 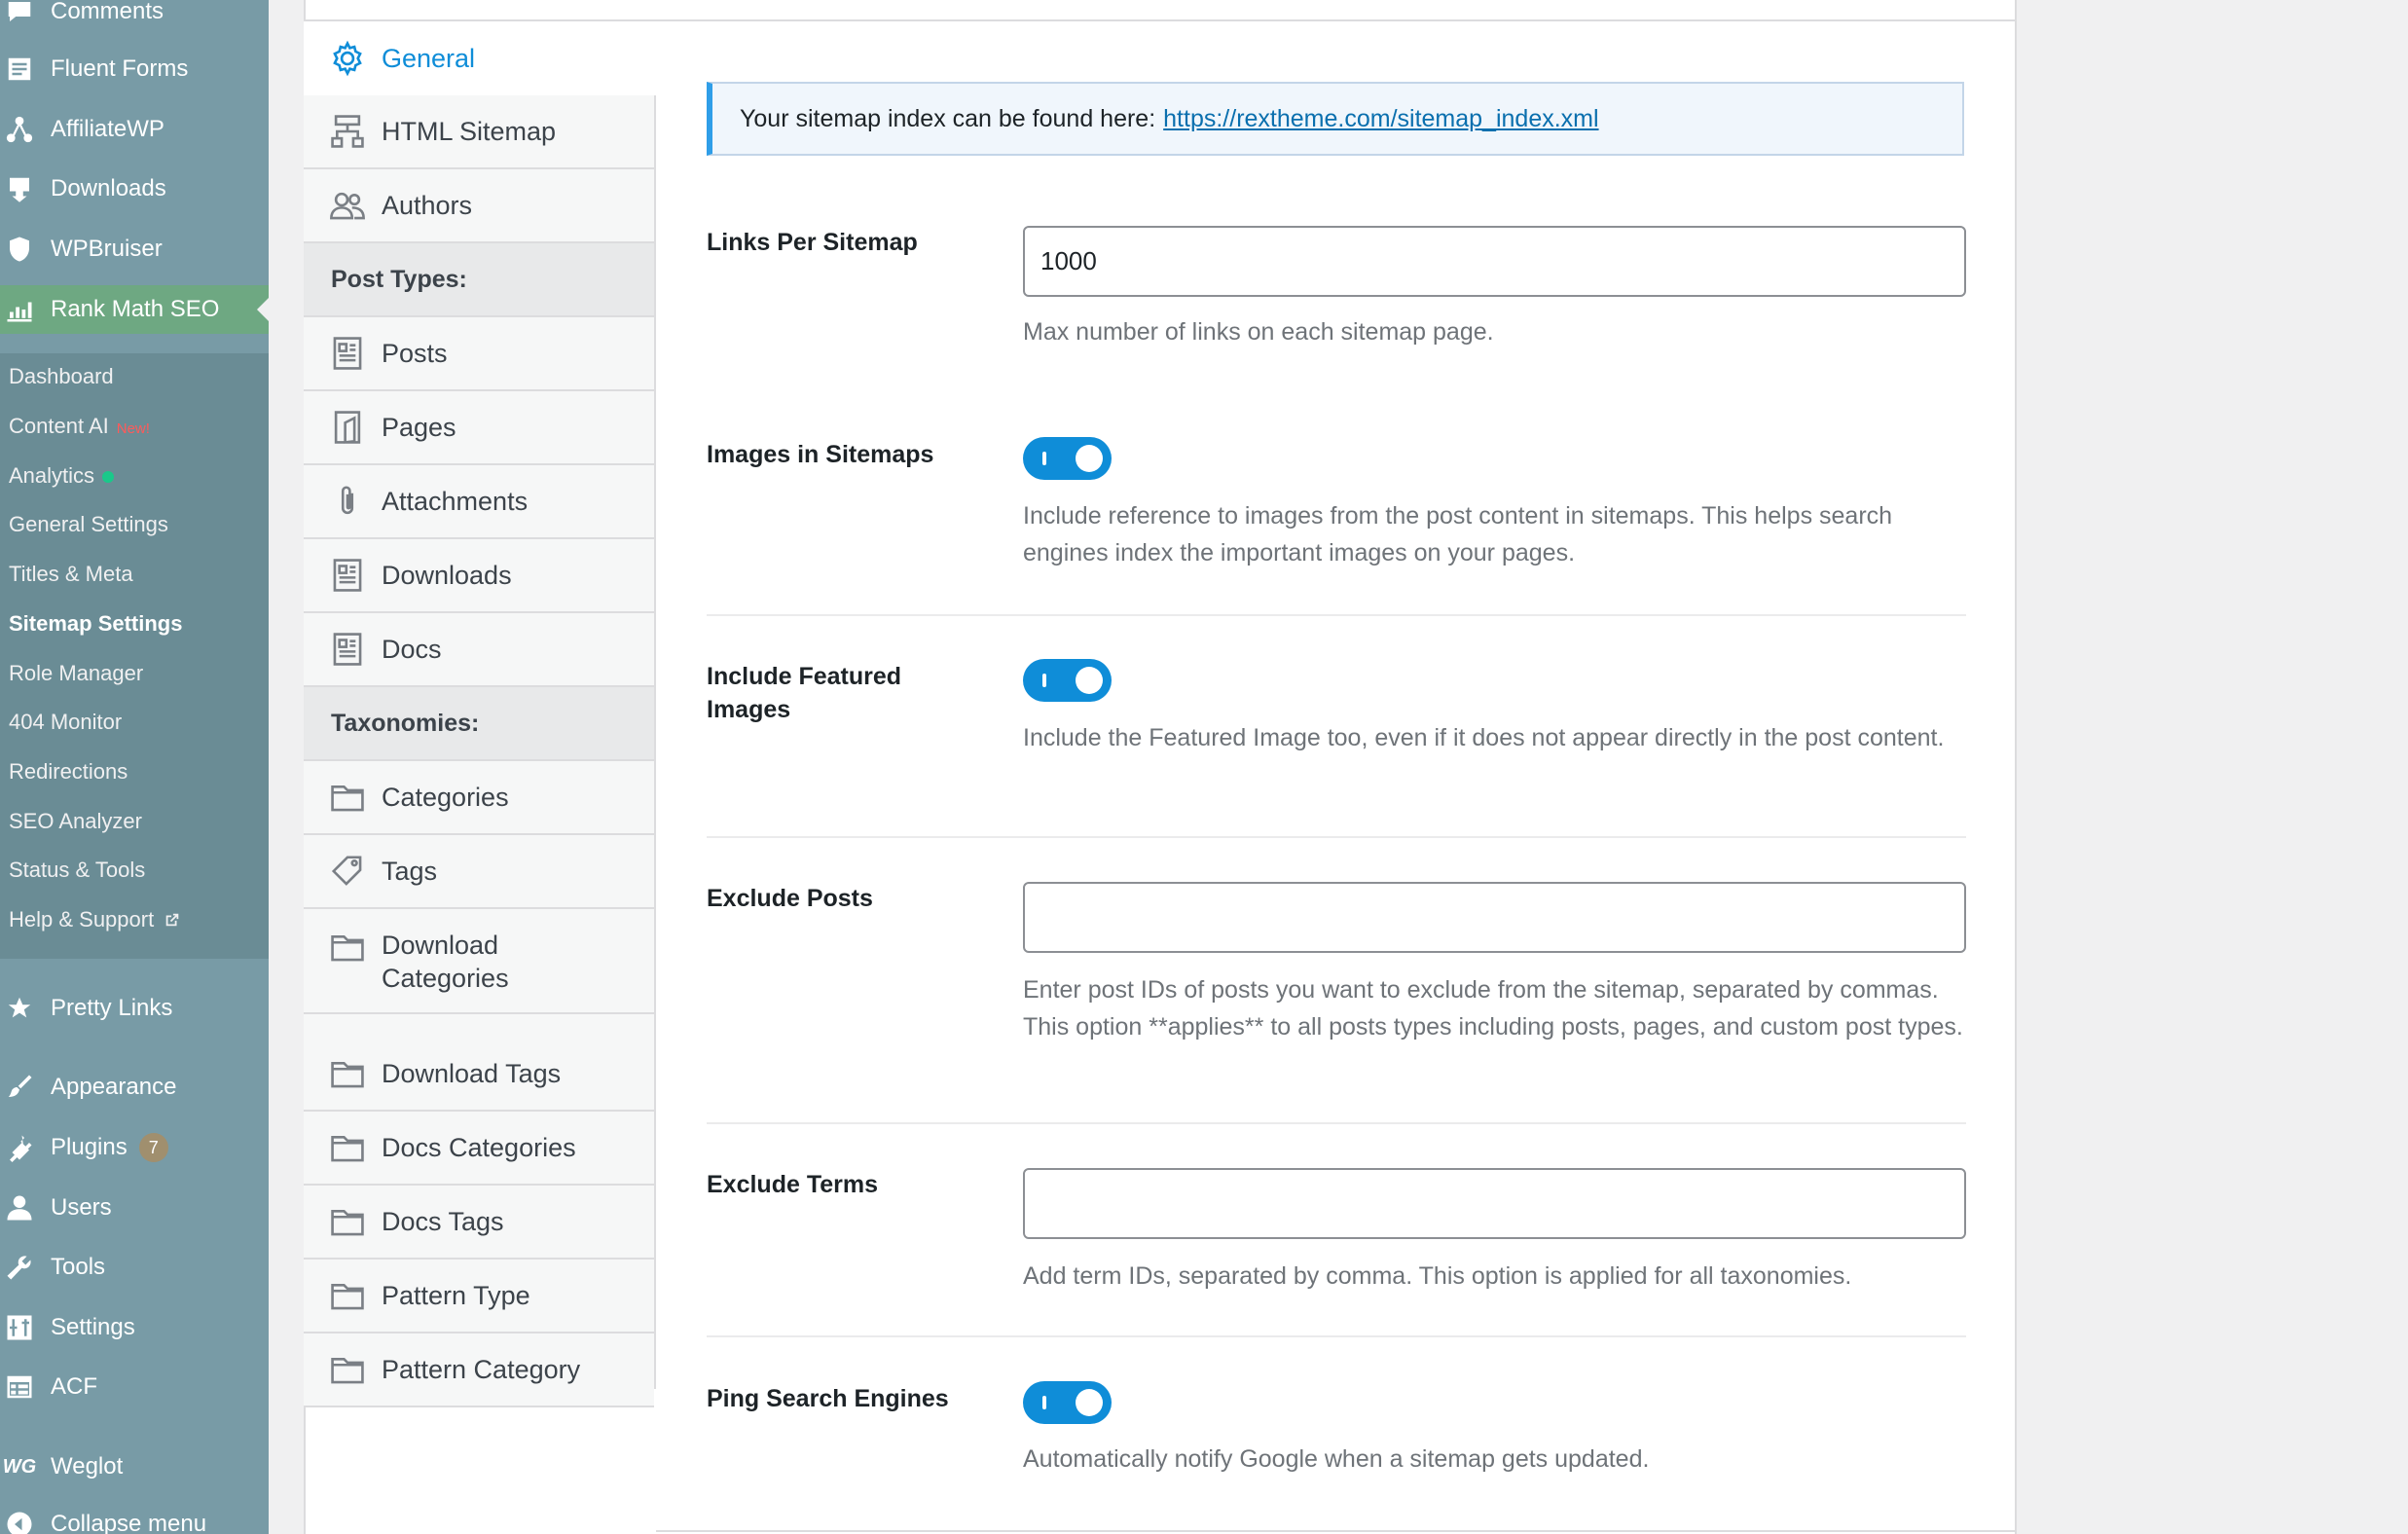 What do you see at coordinates (479, 132) in the screenshot?
I see `tab-html-sitemap: HTML Sitemap` at bounding box center [479, 132].